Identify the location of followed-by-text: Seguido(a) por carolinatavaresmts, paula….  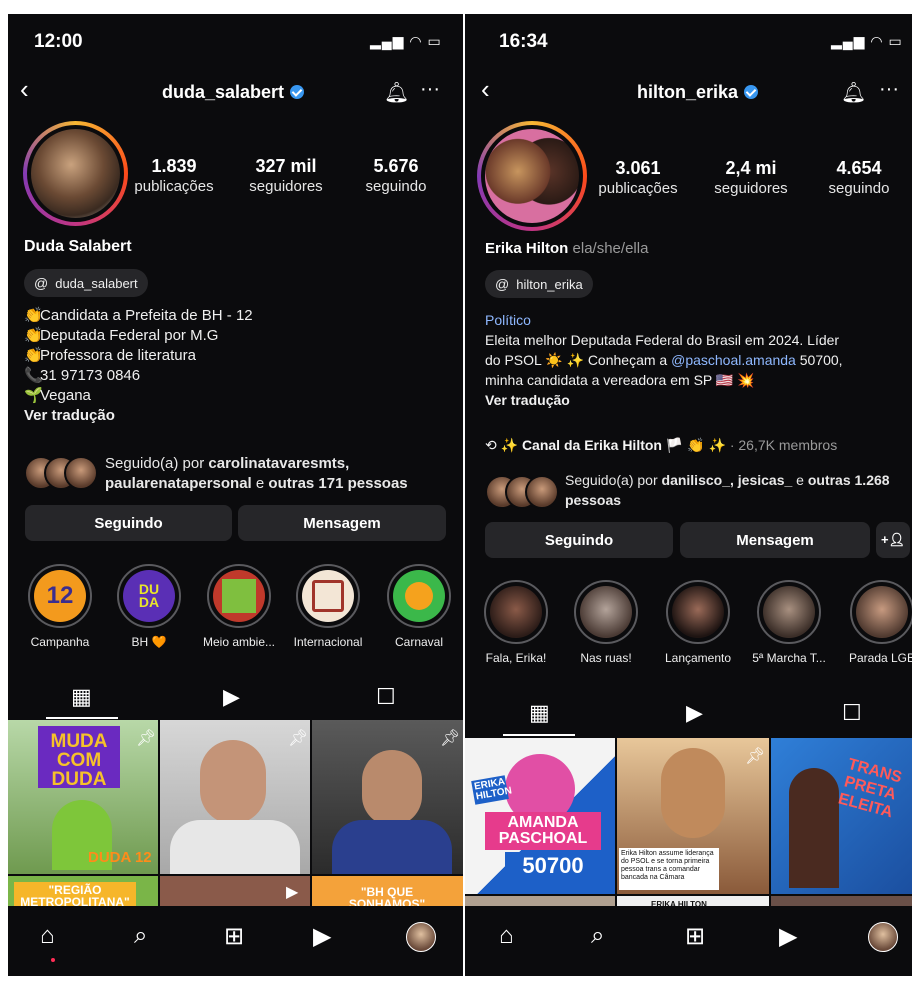
(280, 474).